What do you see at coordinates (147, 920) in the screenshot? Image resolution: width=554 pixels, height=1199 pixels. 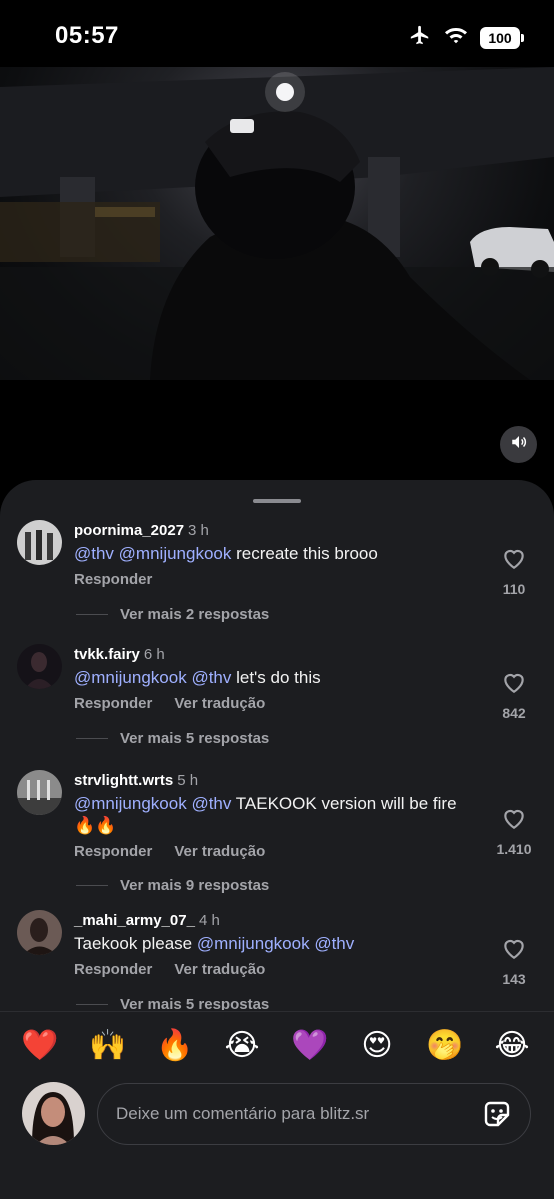 I see `commenter-username: _mahi_army_07_ 4 h` at bounding box center [147, 920].